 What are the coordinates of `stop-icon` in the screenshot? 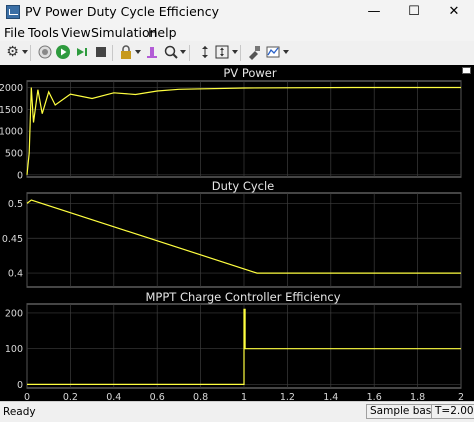 It's located at (100, 52).